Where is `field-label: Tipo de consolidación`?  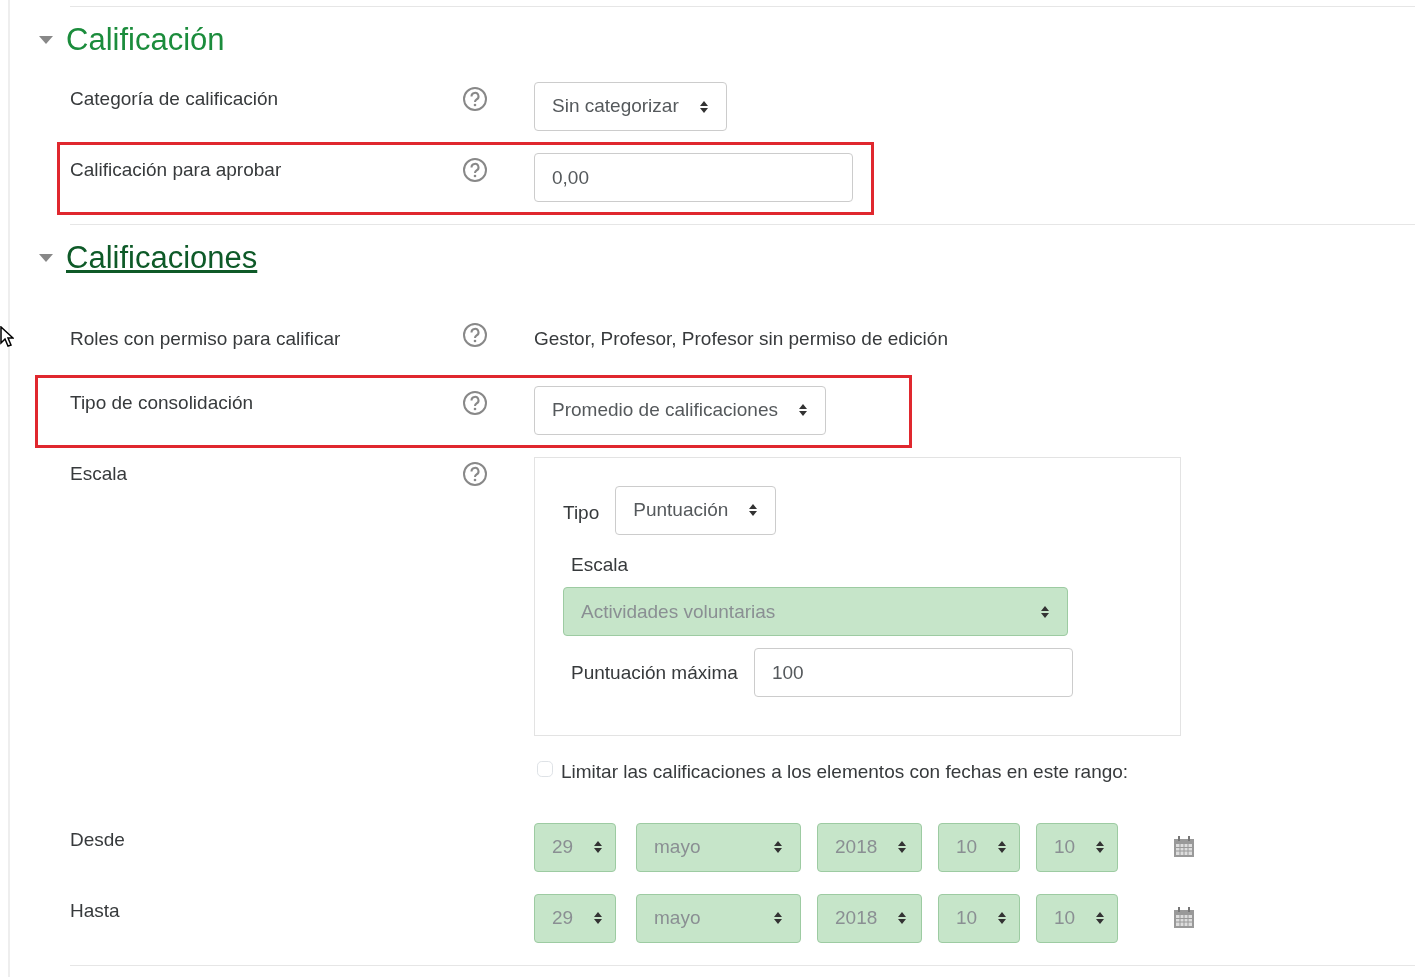 field-label: Tipo de consolidación is located at coordinates (162, 402).